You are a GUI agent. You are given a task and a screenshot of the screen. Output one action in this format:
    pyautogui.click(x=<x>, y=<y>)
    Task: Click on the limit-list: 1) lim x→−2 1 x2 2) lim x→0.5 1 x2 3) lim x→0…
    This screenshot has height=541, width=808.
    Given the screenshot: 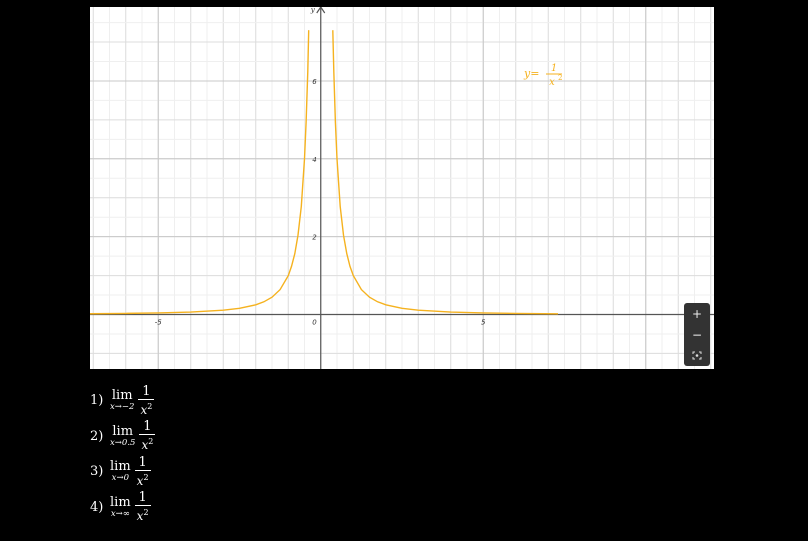 What is the action you would take?
    pyautogui.click(x=123, y=454)
    